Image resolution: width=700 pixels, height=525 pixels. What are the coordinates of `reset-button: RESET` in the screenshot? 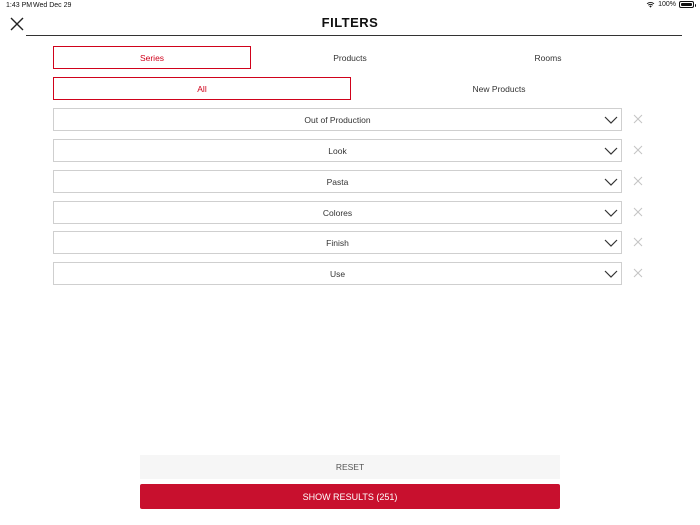 It's located at (350, 467).